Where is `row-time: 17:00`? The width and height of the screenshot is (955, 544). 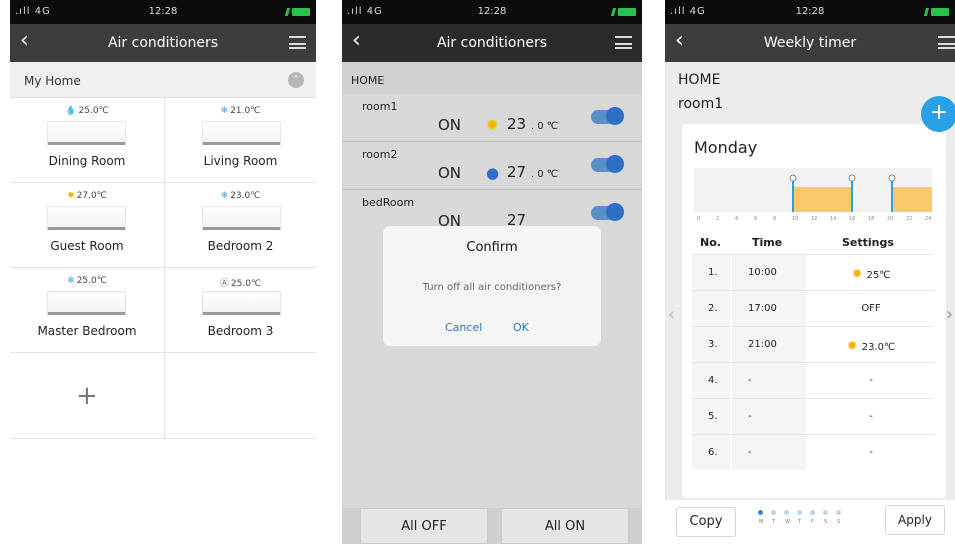 row-time: 17:00 is located at coordinates (769, 308).